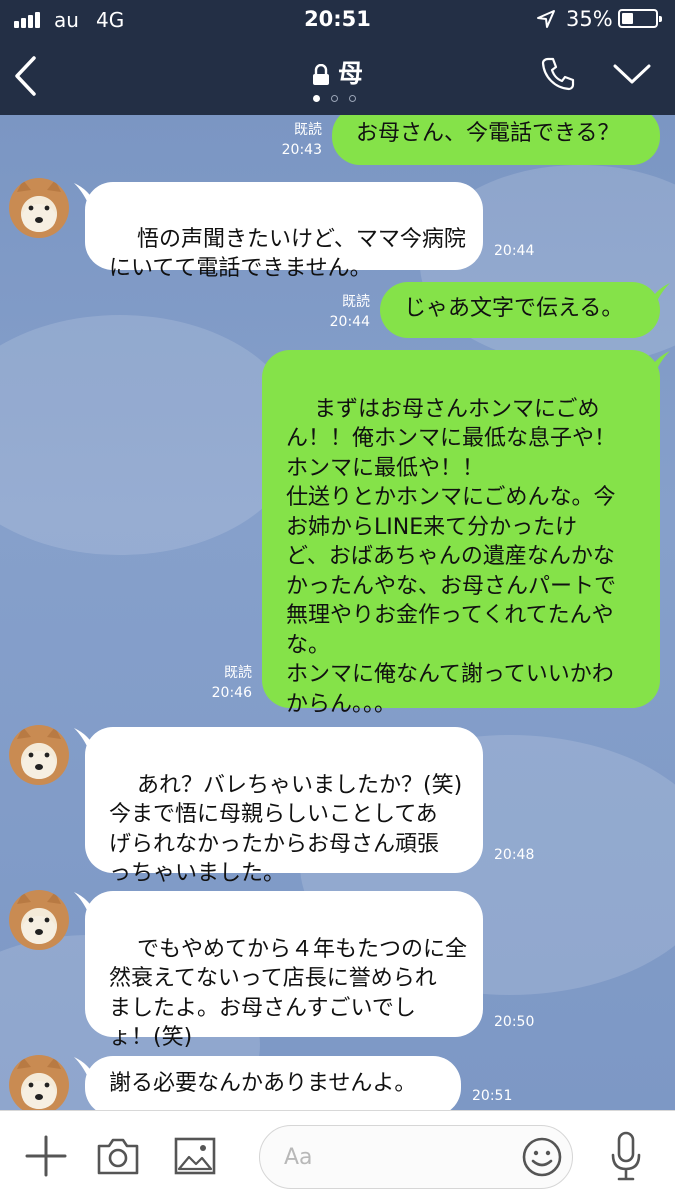  I want to click on message-time: 20:51, so click(492, 1096).